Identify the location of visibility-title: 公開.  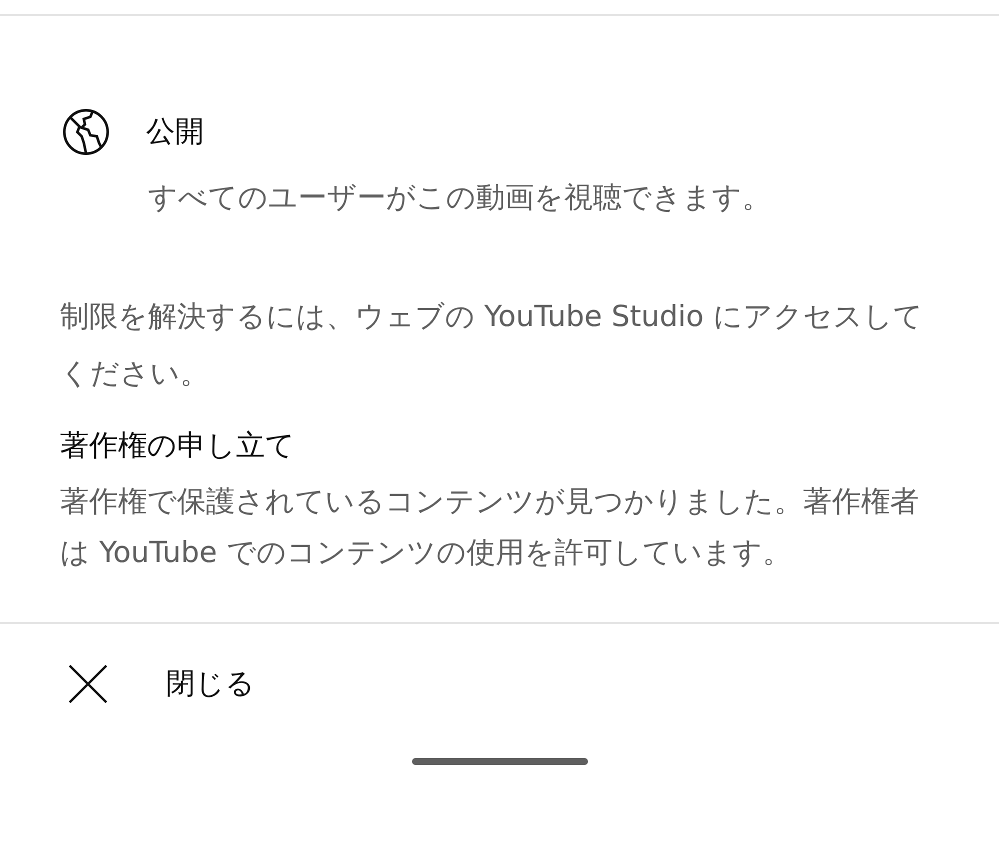
(175, 131).